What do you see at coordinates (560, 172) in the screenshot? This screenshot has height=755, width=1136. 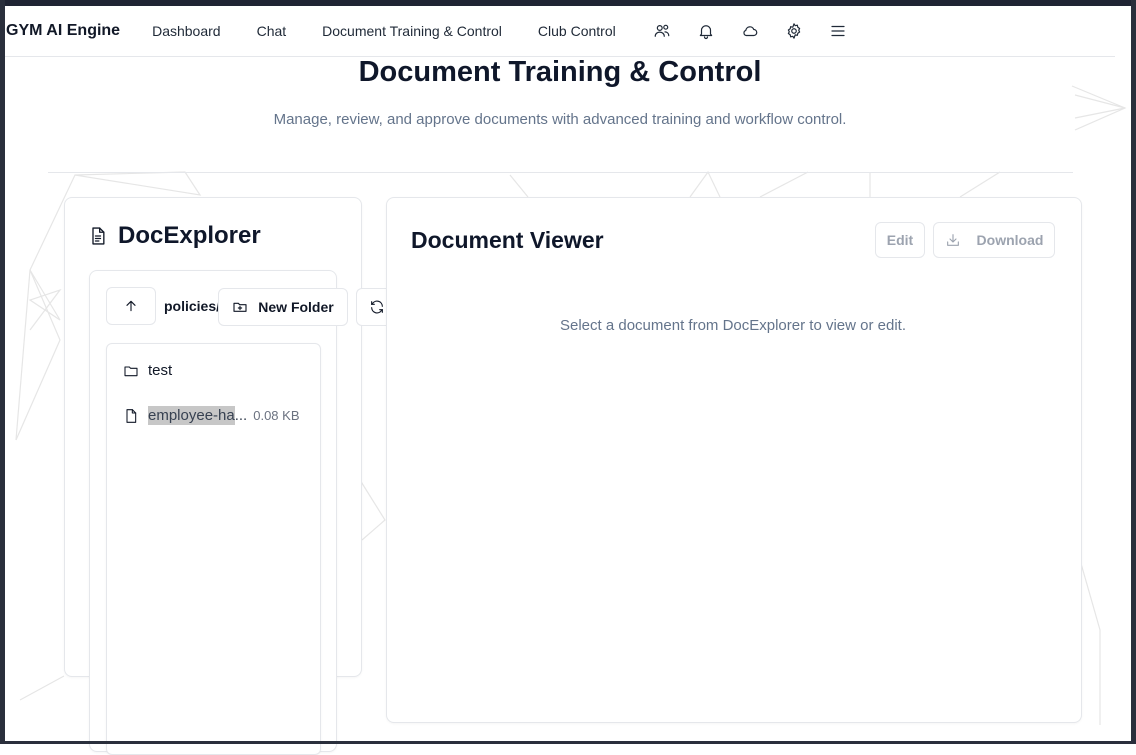 I see `header-divider` at bounding box center [560, 172].